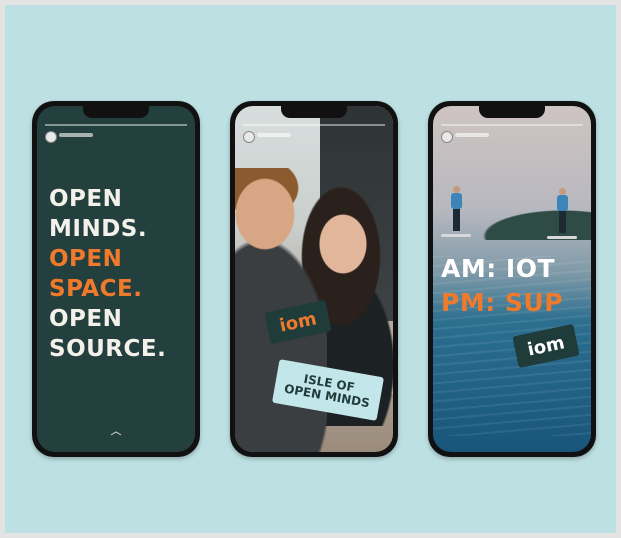 Image resolution: width=621 pixels, height=538 pixels. I want to click on headline-pm: PM: SUP, so click(502, 302).